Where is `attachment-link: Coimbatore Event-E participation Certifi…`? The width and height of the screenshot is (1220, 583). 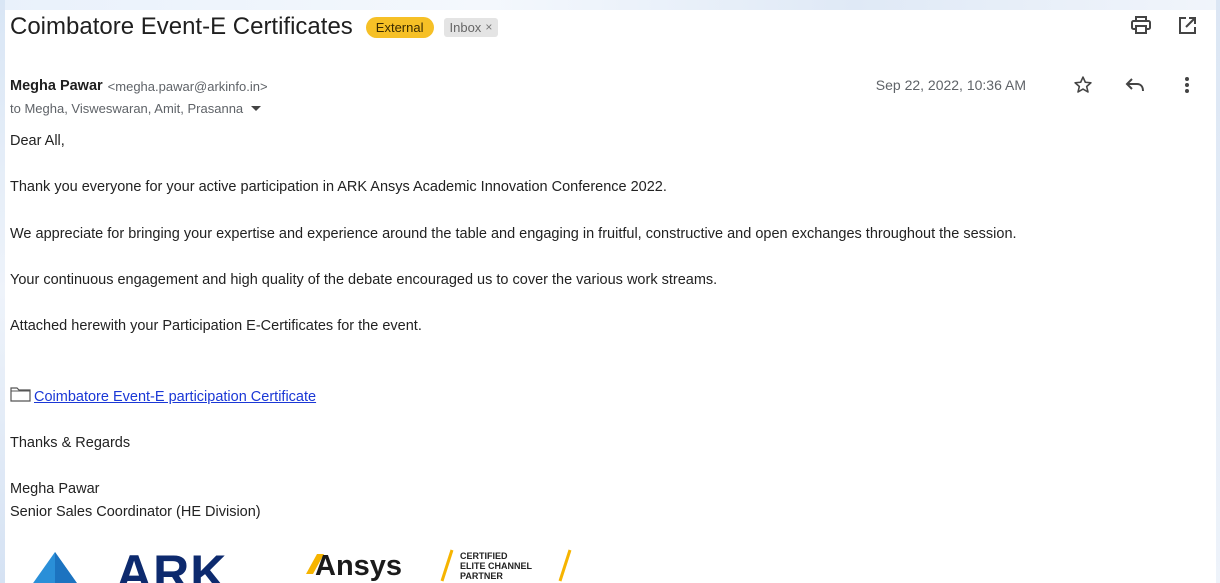
attachment-link: Coimbatore Event-E participation Certifi… is located at coordinates (175, 397).